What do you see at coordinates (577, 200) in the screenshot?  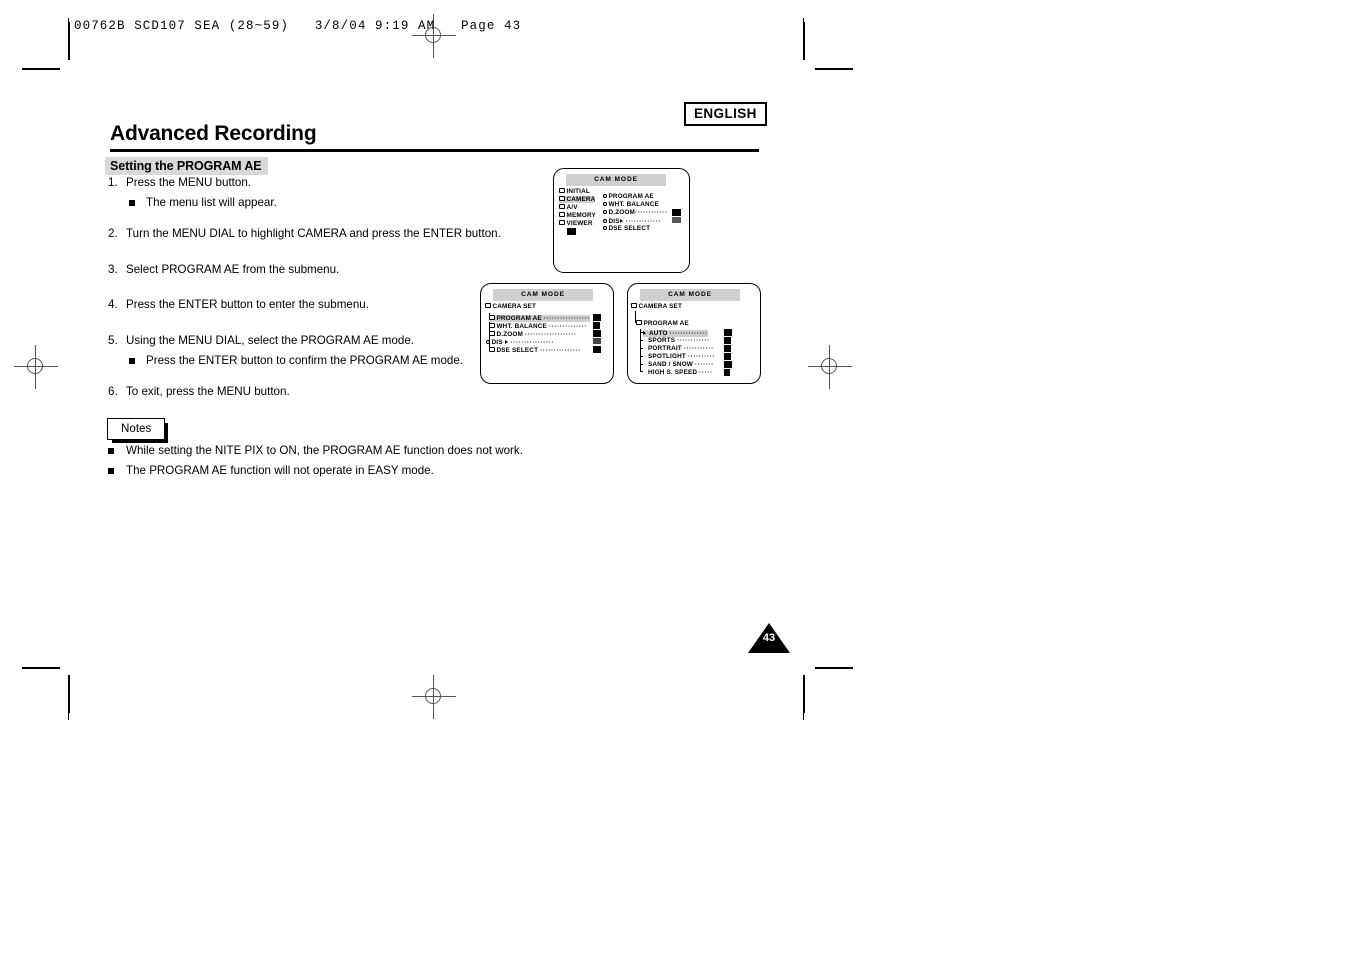 I see `menu-item-camera: CAMERA` at bounding box center [577, 200].